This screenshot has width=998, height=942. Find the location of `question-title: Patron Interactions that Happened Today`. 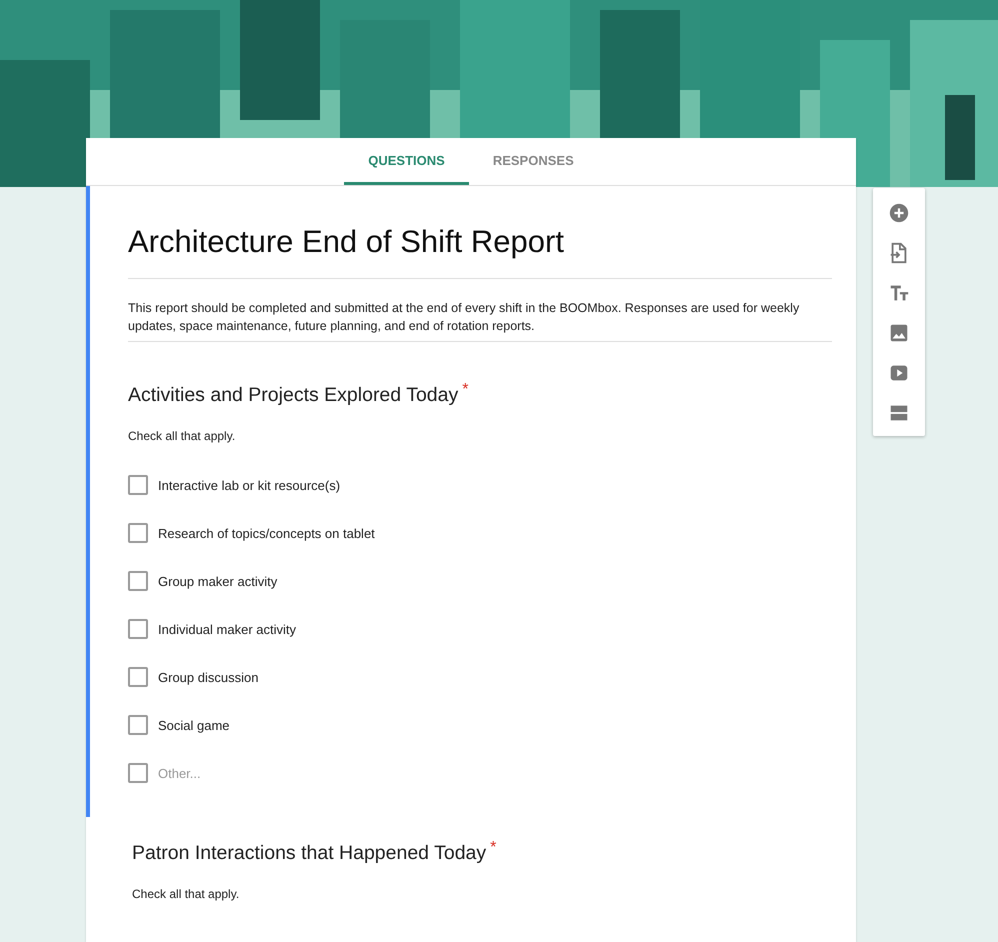

question-title: Patron Interactions that Happened Today is located at coordinates (309, 853).